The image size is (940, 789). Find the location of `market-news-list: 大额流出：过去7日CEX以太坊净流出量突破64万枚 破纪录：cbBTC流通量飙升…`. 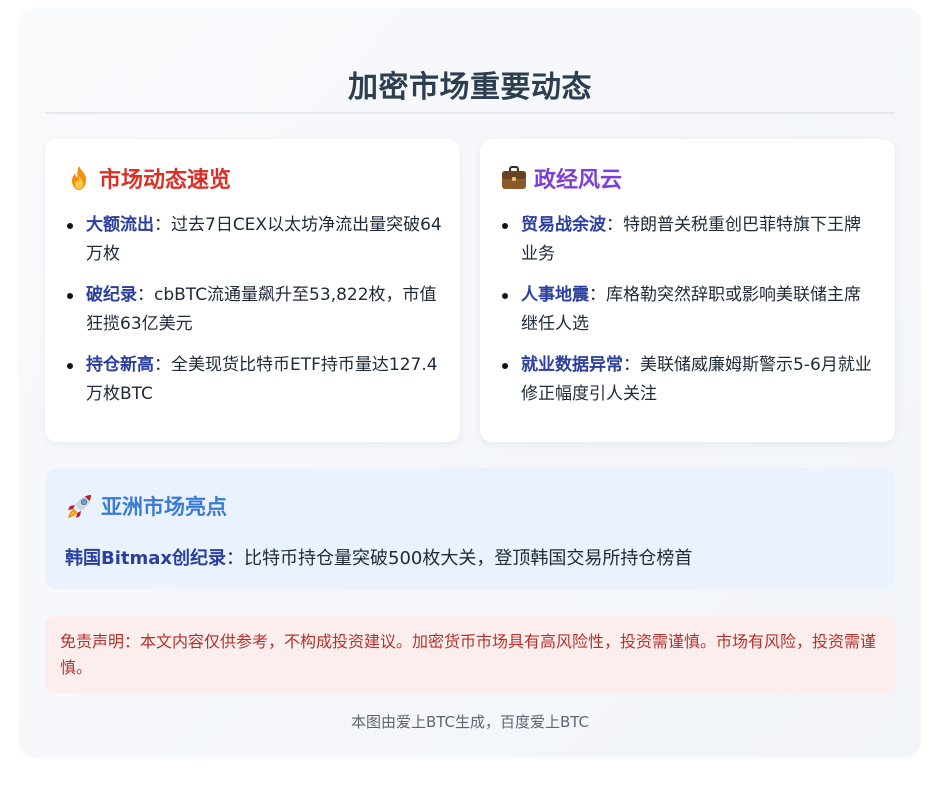

market-news-list: 大额流出：过去7日CEX以太坊净流出量突破64万枚 破纪录：cbBTC流通量飙升… is located at coordinates (254, 316).